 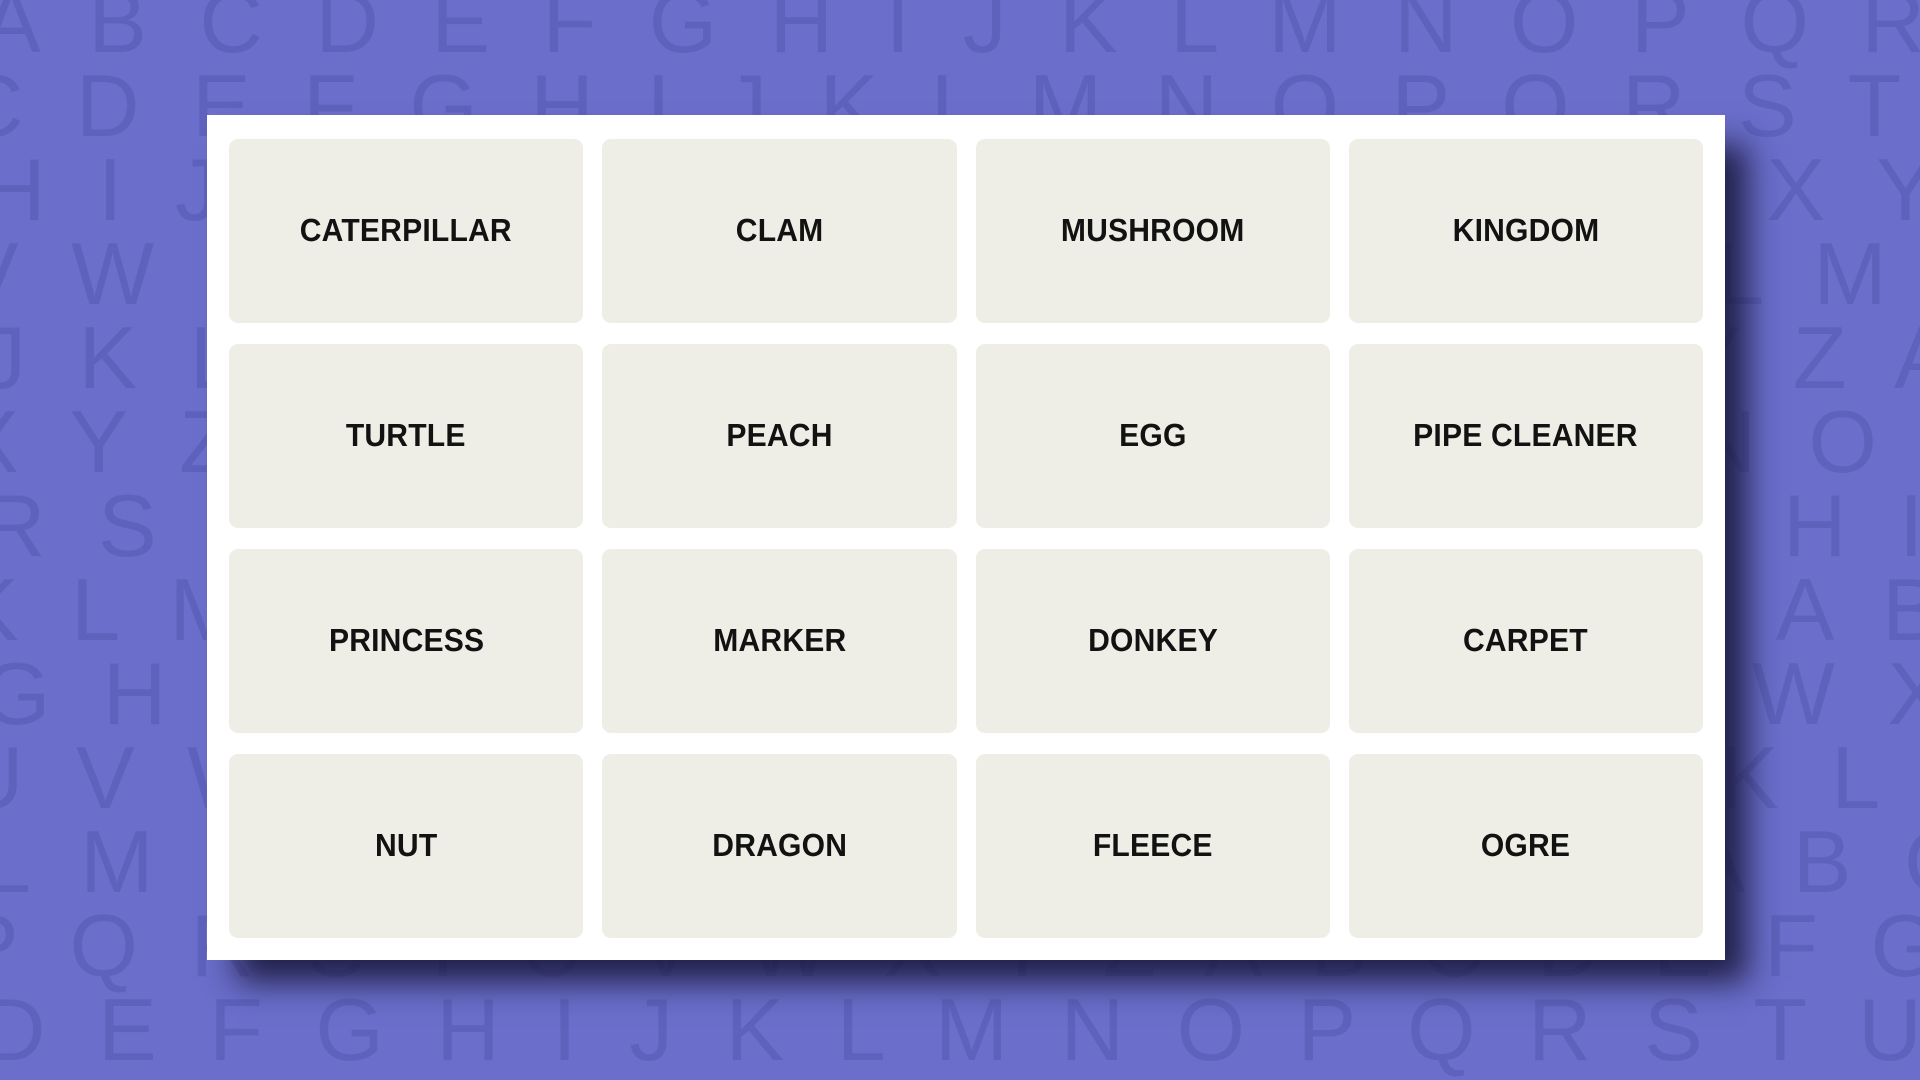 I want to click on word-tile: CLAM, so click(x=779, y=231).